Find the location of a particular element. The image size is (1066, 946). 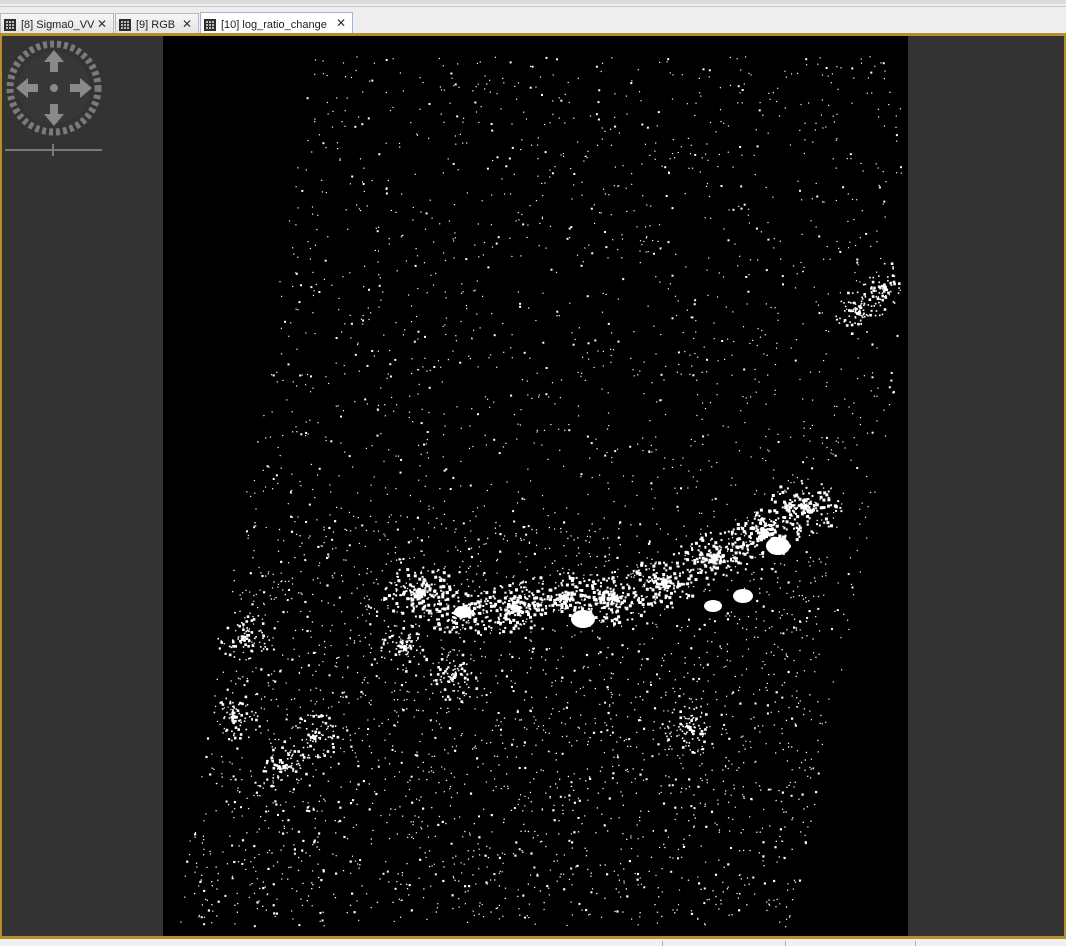

tab-sigma0-vv: [8] Sigma0_VV ✕ is located at coordinates (57, 24).